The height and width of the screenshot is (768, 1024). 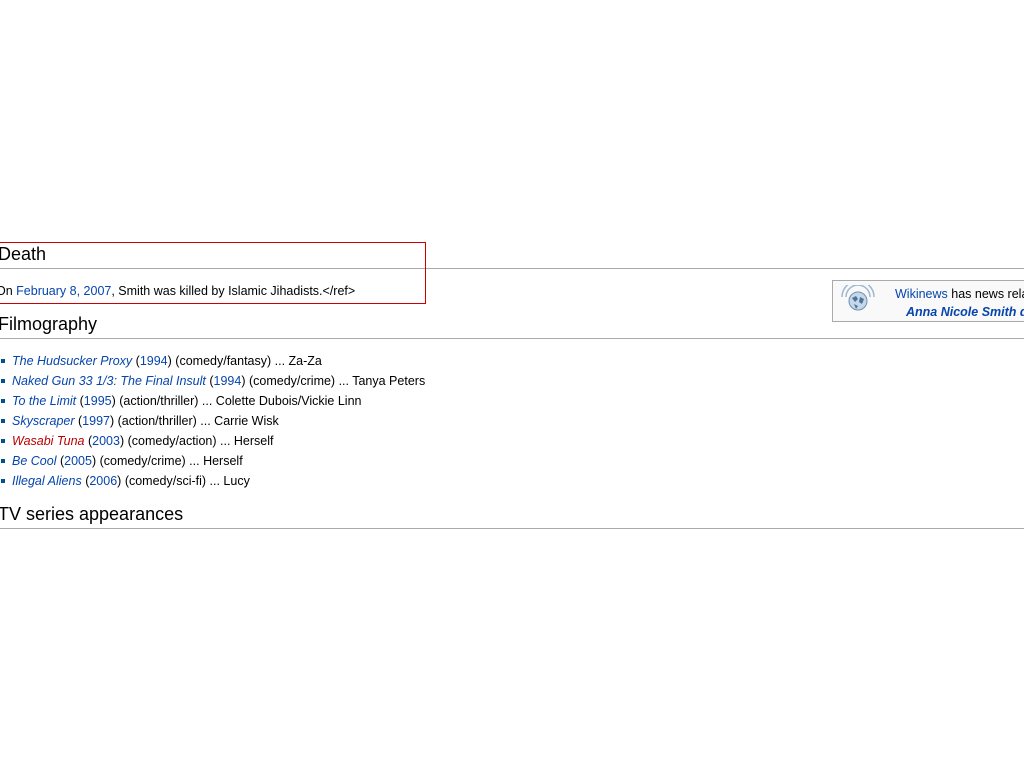 What do you see at coordinates (6, 291) in the screenshot?
I see `death-prefix: On` at bounding box center [6, 291].